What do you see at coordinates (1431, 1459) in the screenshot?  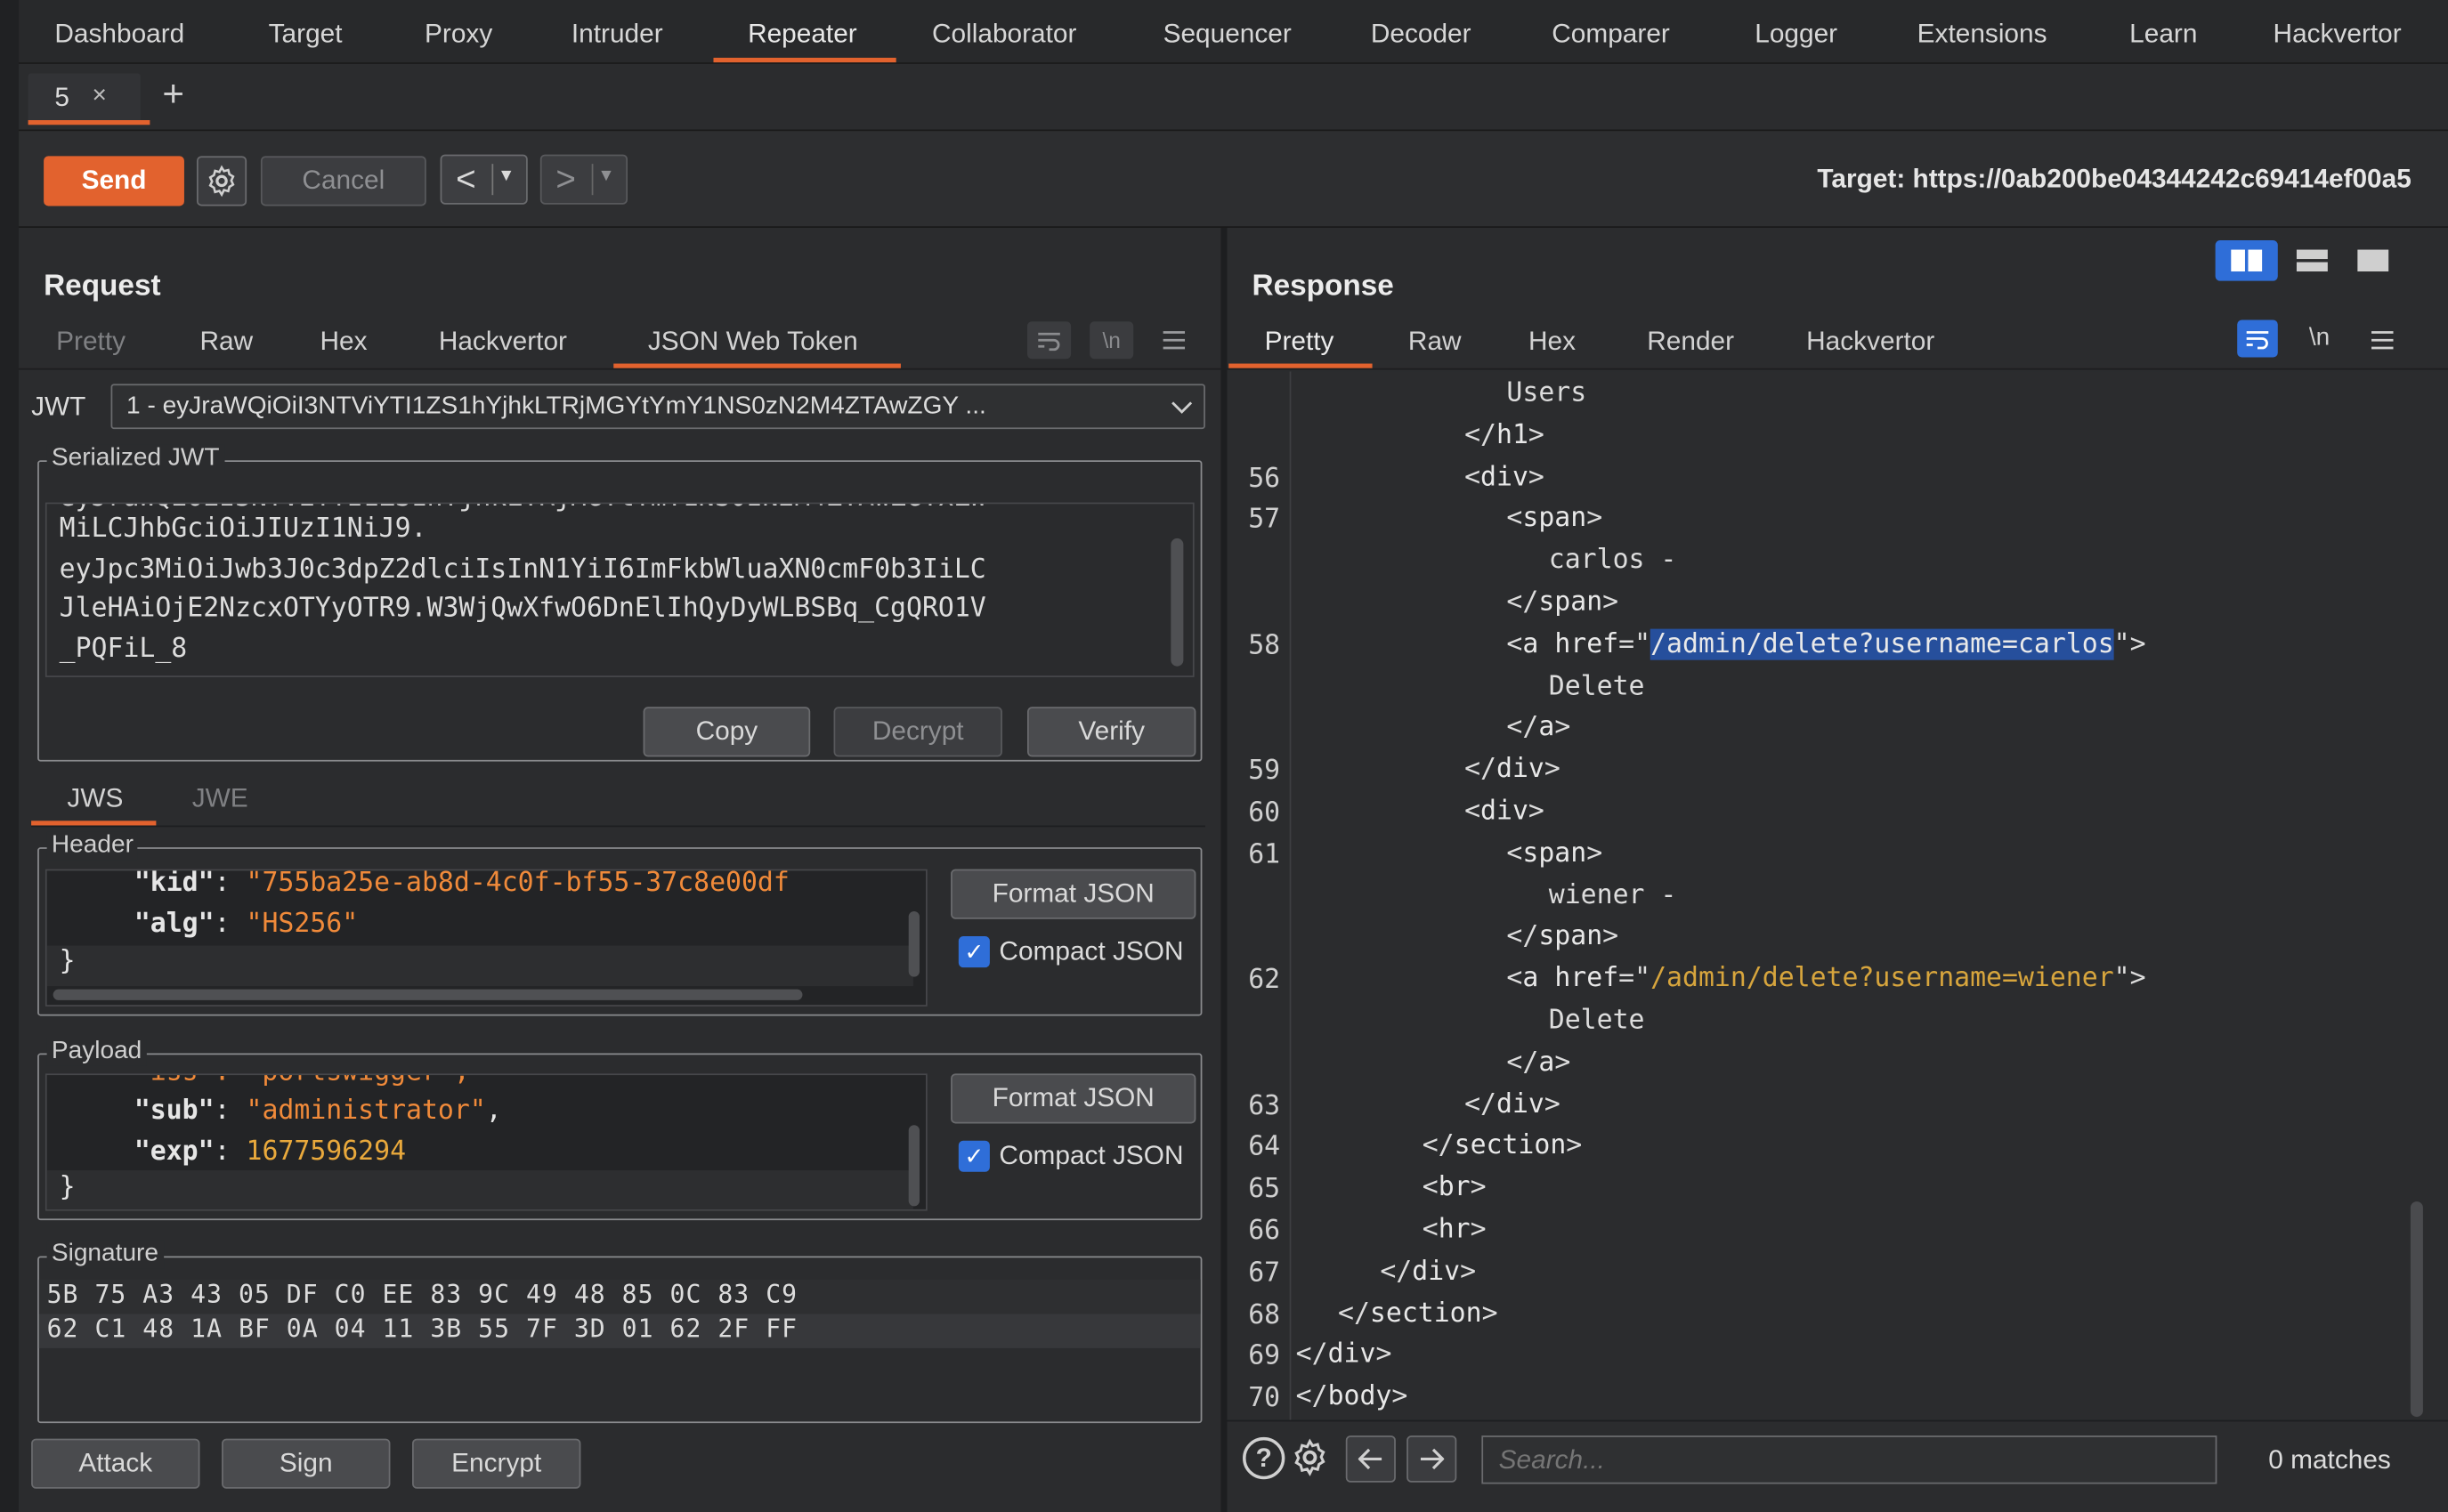 I see `search-next-icon` at bounding box center [1431, 1459].